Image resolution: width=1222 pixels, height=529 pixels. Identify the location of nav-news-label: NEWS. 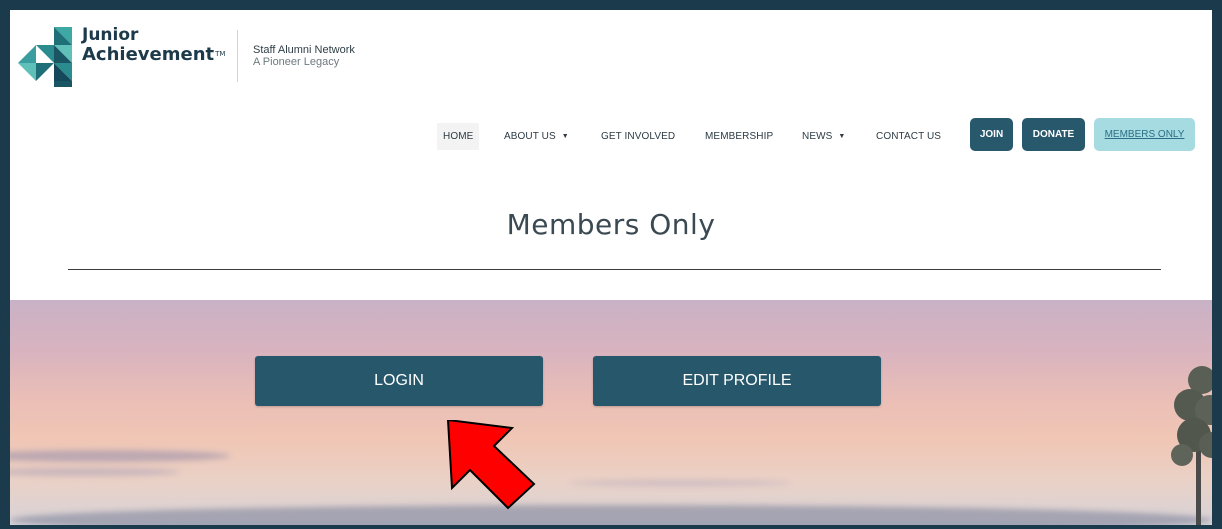
(817, 136).